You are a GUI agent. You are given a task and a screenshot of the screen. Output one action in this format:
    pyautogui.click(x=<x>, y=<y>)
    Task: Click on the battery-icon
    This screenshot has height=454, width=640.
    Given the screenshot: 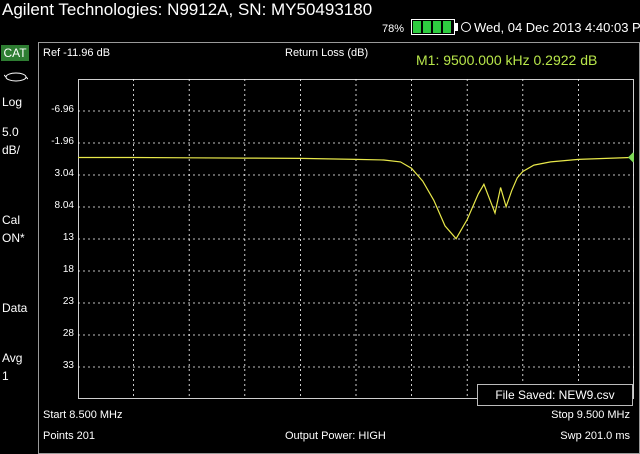 What is the action you would take?
    pyautogui.click(x=433, y=27)
    